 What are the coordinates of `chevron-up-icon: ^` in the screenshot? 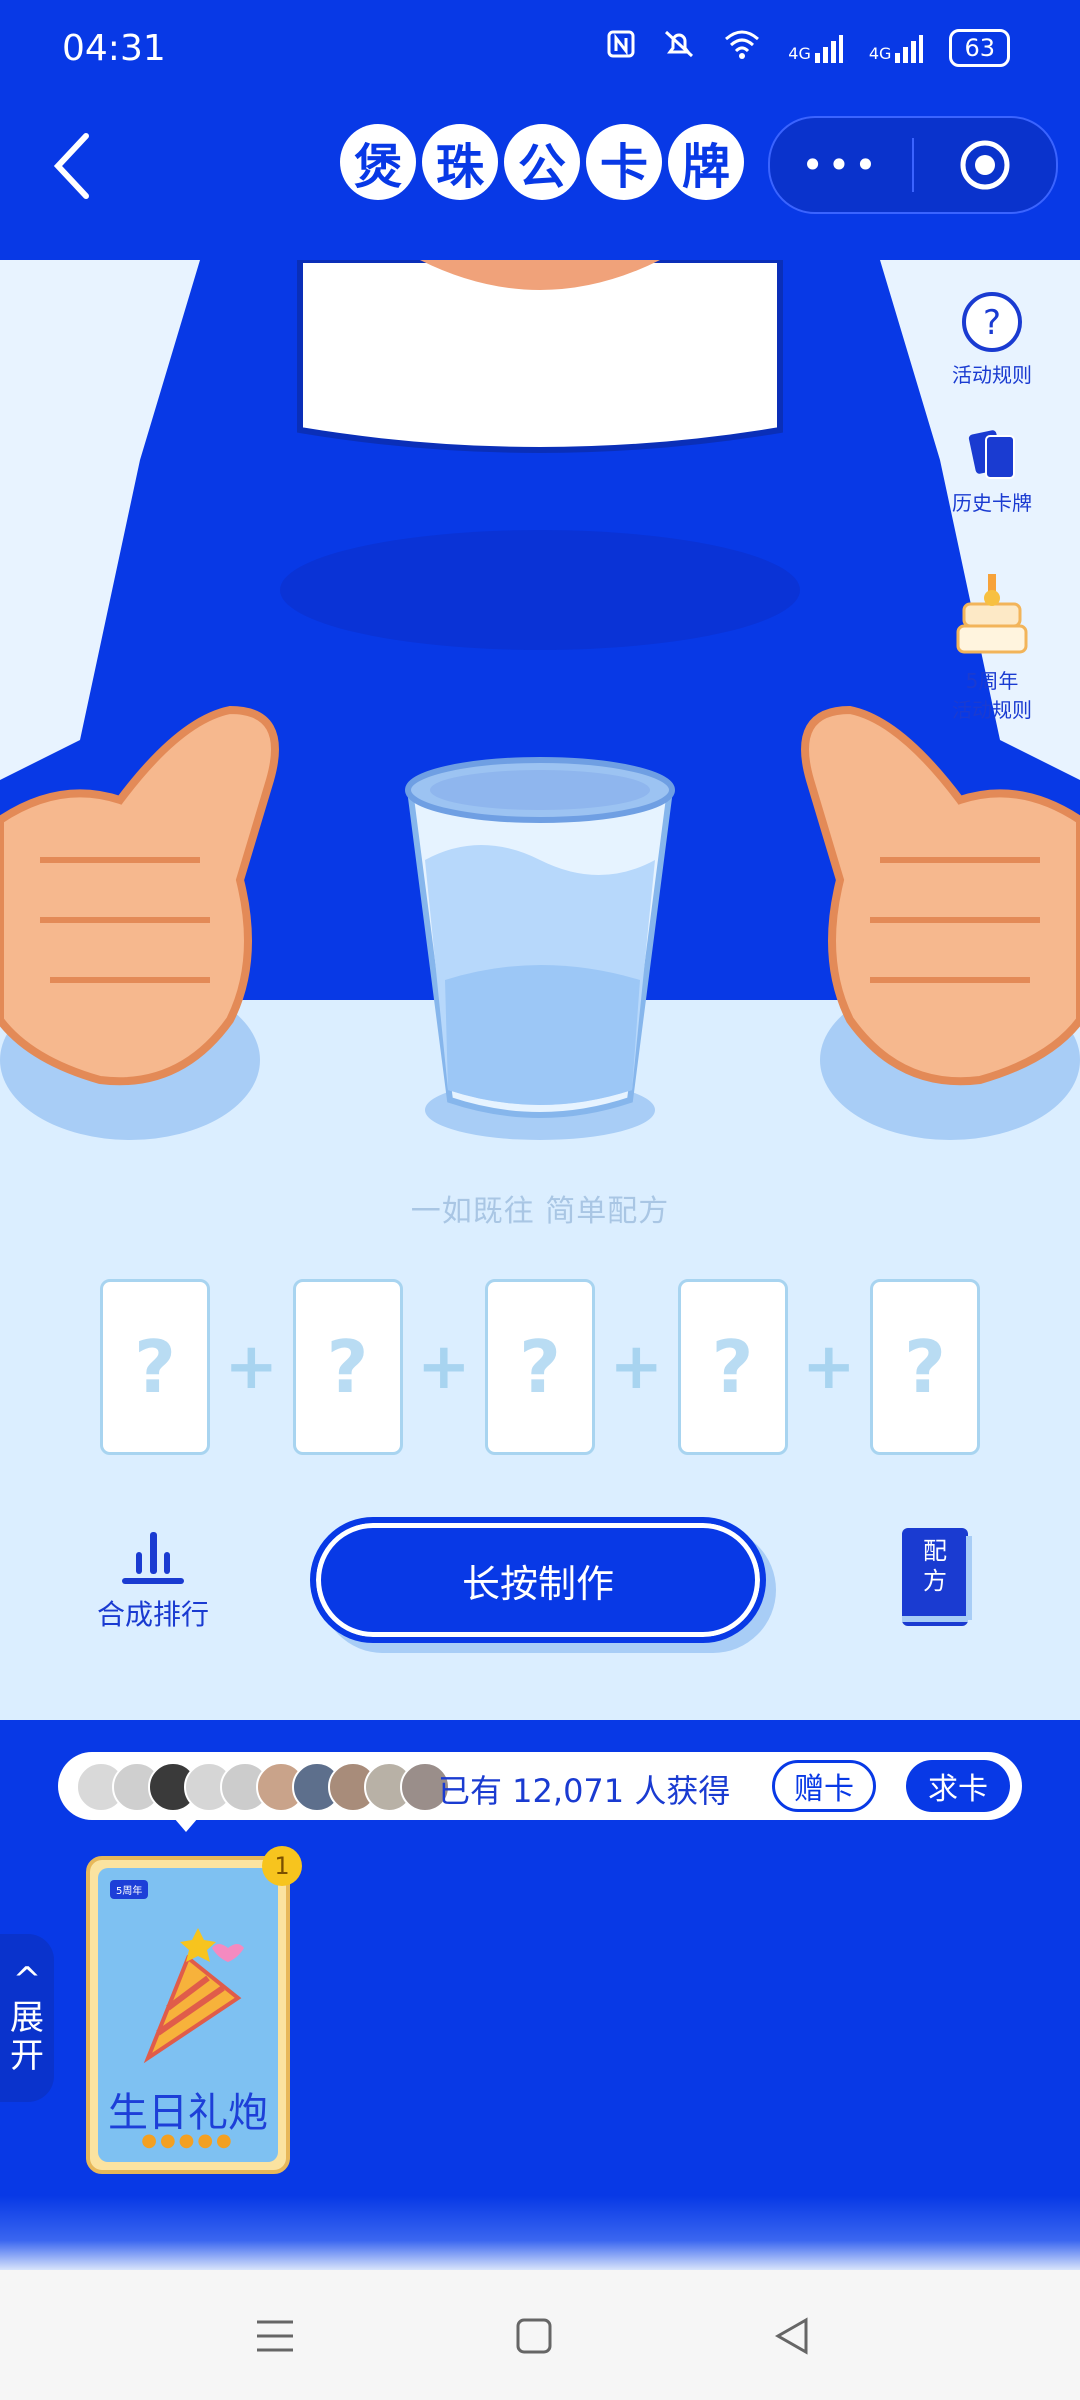 It's located at (27, 1980).